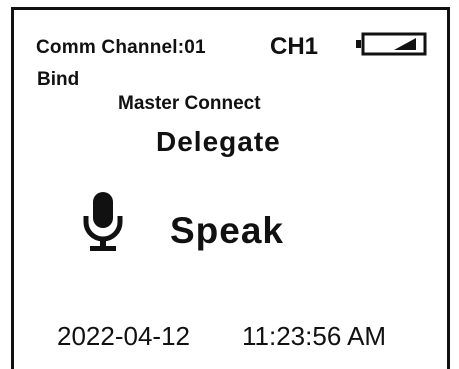 The image size is (459, 369). What do you see at coordinates (448, 188) in the screenshot?
I see `screen-frame-right` at bounding box center [448, 188].